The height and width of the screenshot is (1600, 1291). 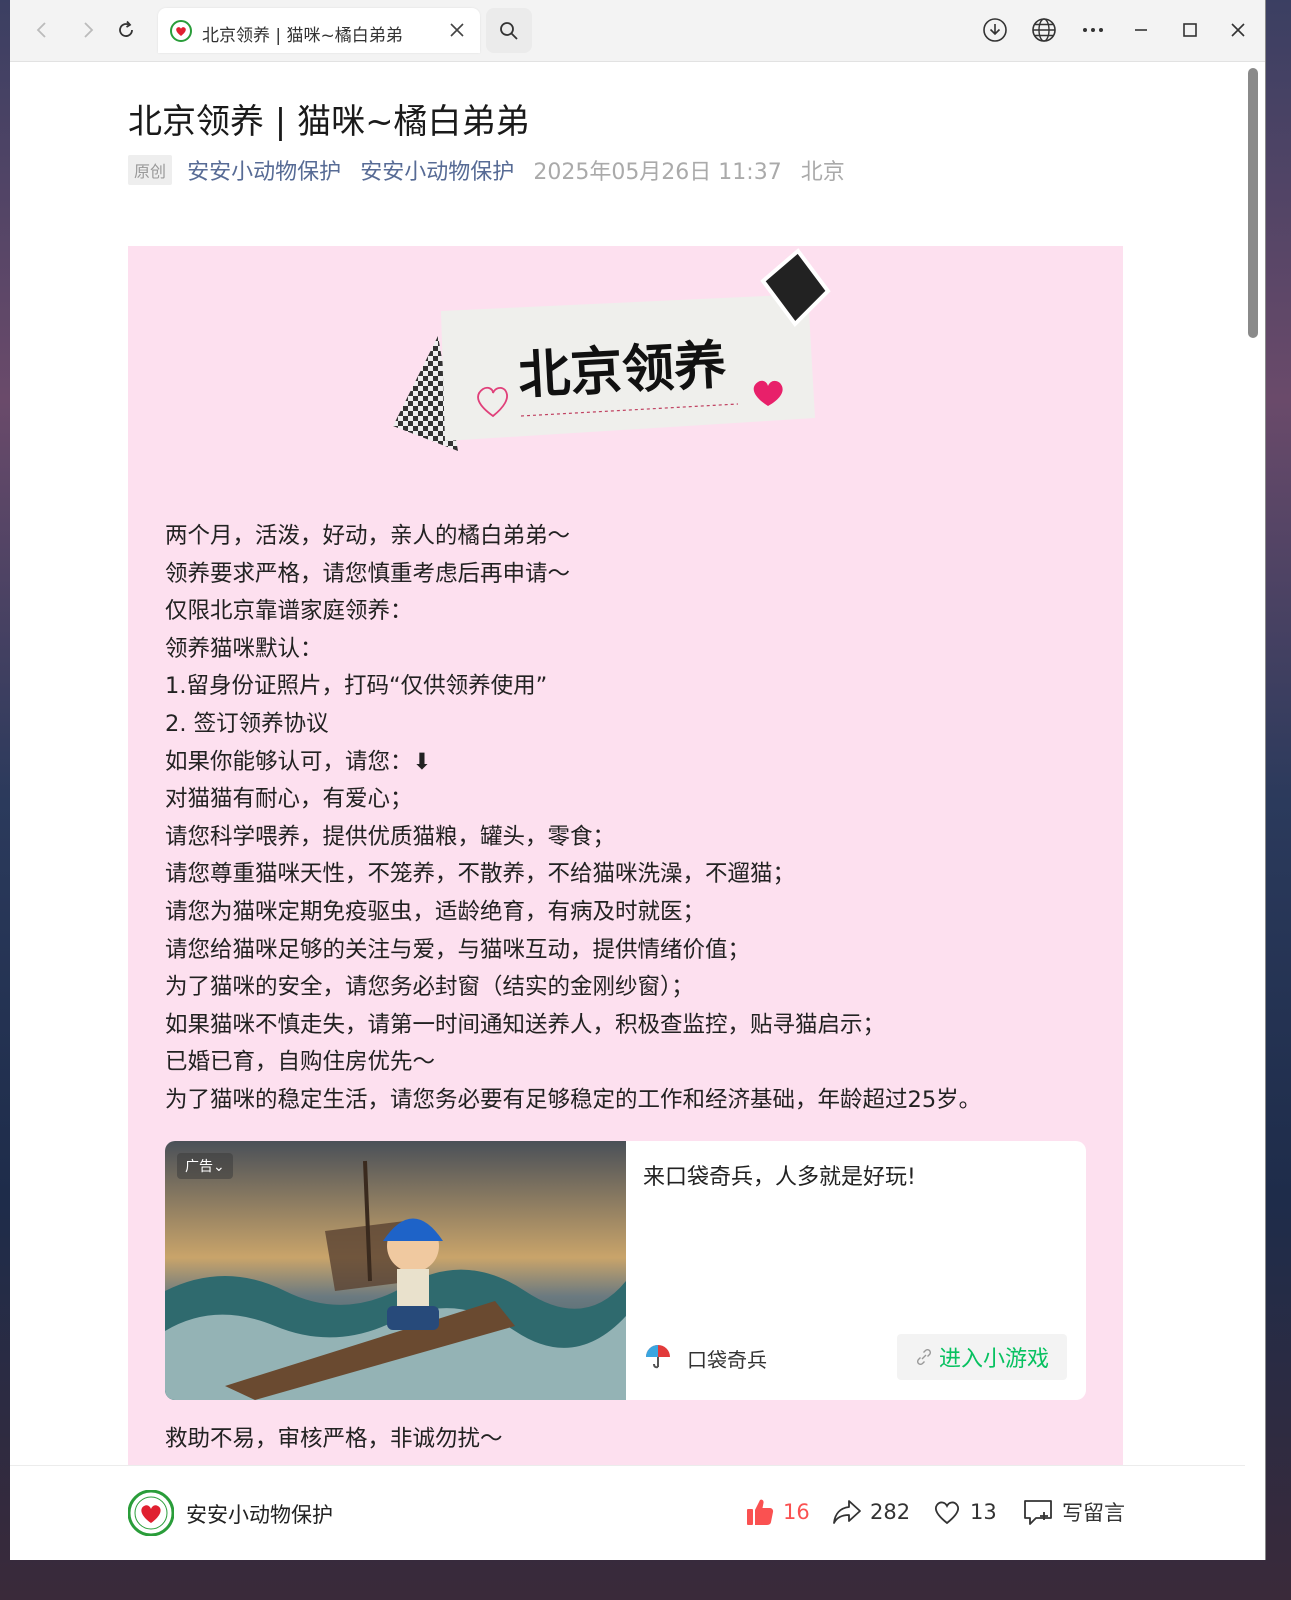 What do you see at coordinates (1038, 1512) in the screenshot?
I see `comment-icon` at bounding box center [1038, 1512].